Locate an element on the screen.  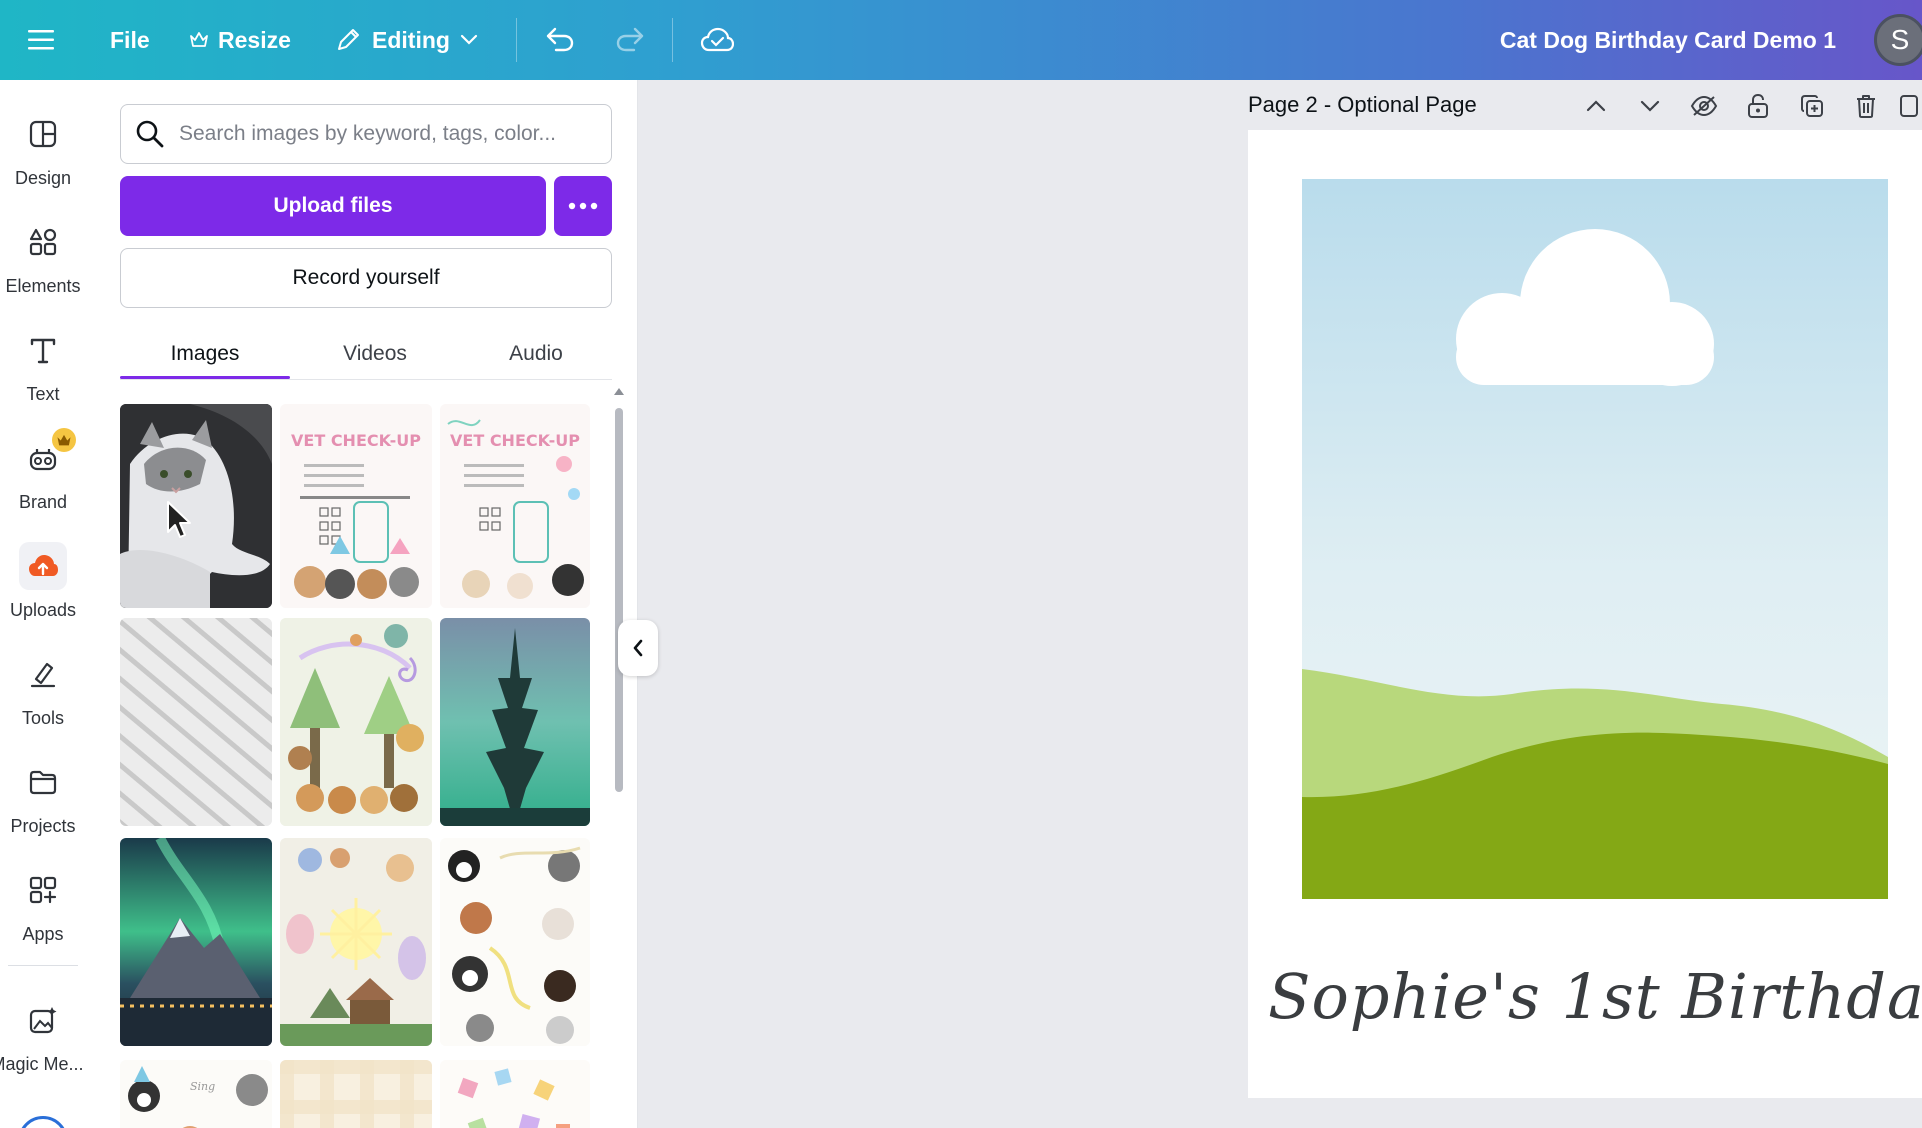
search-icon is located at coordinates (150, 134).